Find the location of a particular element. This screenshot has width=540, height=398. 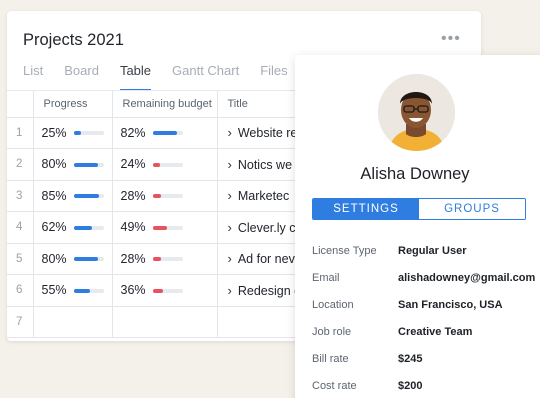

project-title: Redesign c is located at coordinates (269, 290).